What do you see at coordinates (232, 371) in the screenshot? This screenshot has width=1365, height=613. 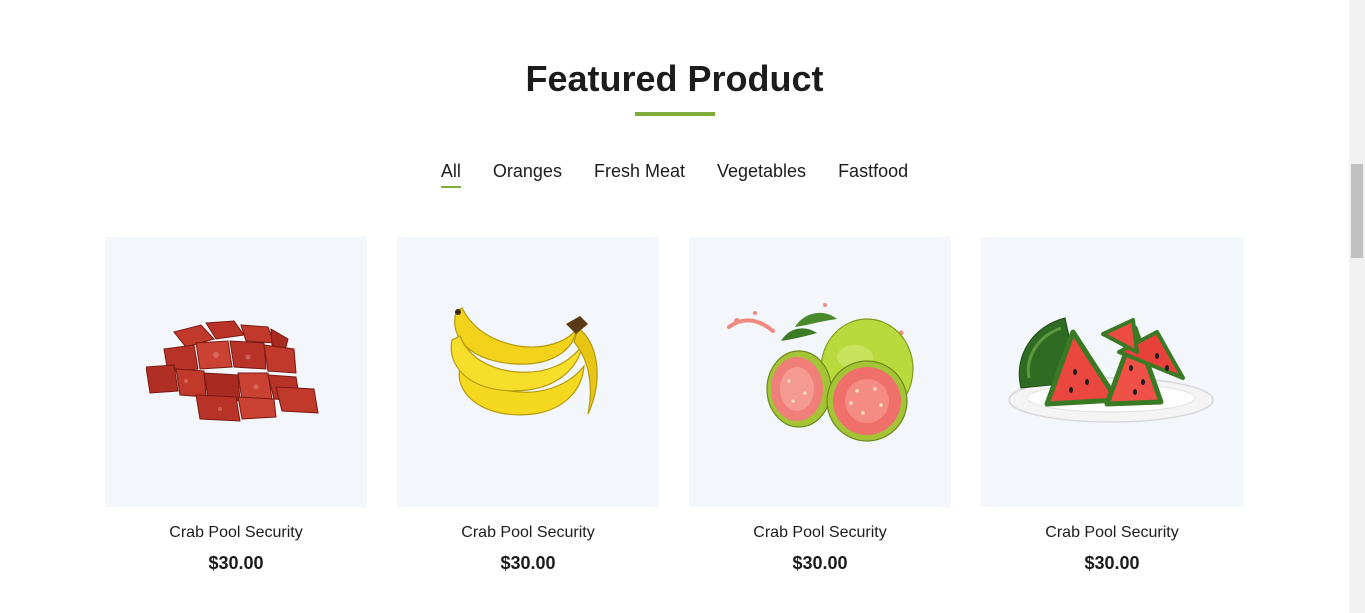 I see `meat-cubes-image` at bounding box center [232, 371].